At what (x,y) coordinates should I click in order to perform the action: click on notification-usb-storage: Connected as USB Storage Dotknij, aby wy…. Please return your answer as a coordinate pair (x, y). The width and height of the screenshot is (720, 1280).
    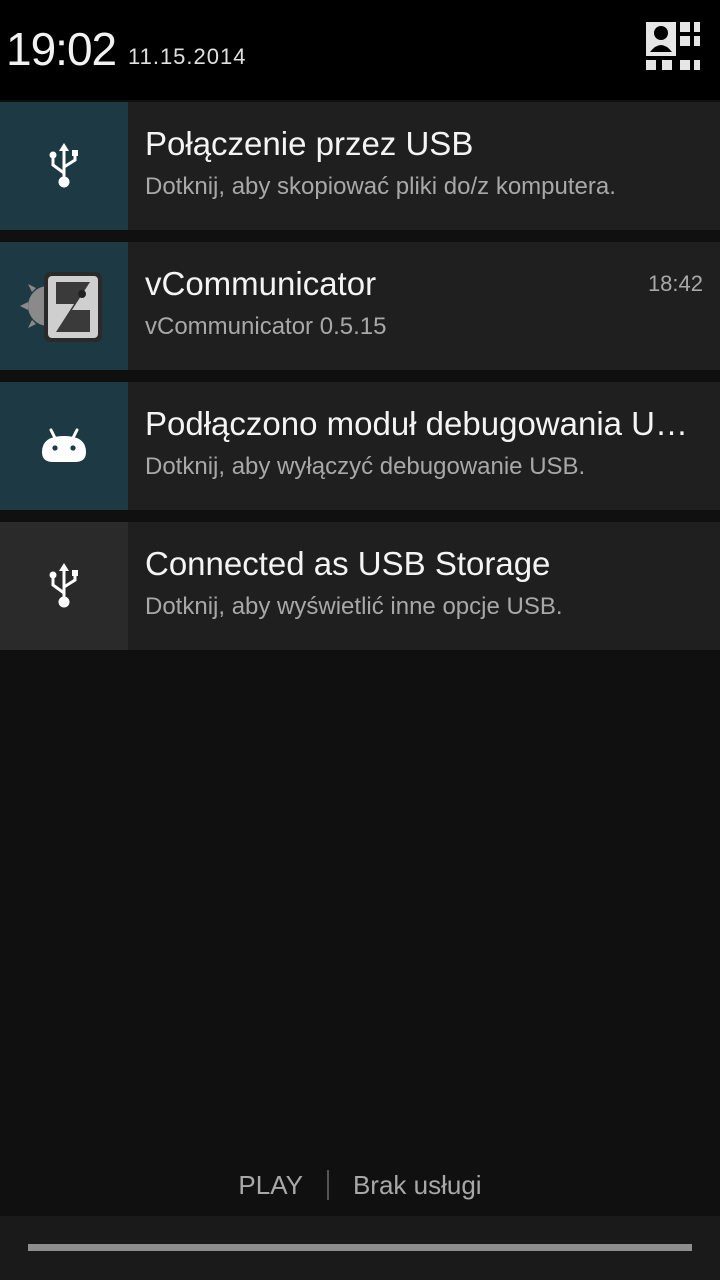
    Looking at the image, I should click on (360, 586).